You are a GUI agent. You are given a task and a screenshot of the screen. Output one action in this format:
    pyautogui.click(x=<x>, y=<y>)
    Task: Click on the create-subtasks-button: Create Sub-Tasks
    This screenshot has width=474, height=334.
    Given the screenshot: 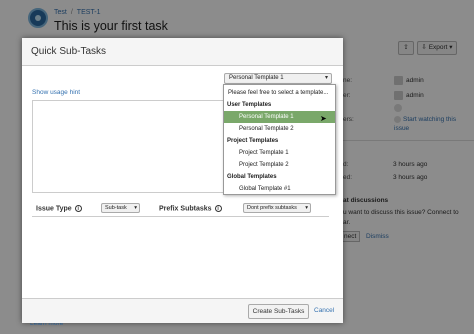 What is the action you would take?
    pyautogui.click(x=278, y=311)
    